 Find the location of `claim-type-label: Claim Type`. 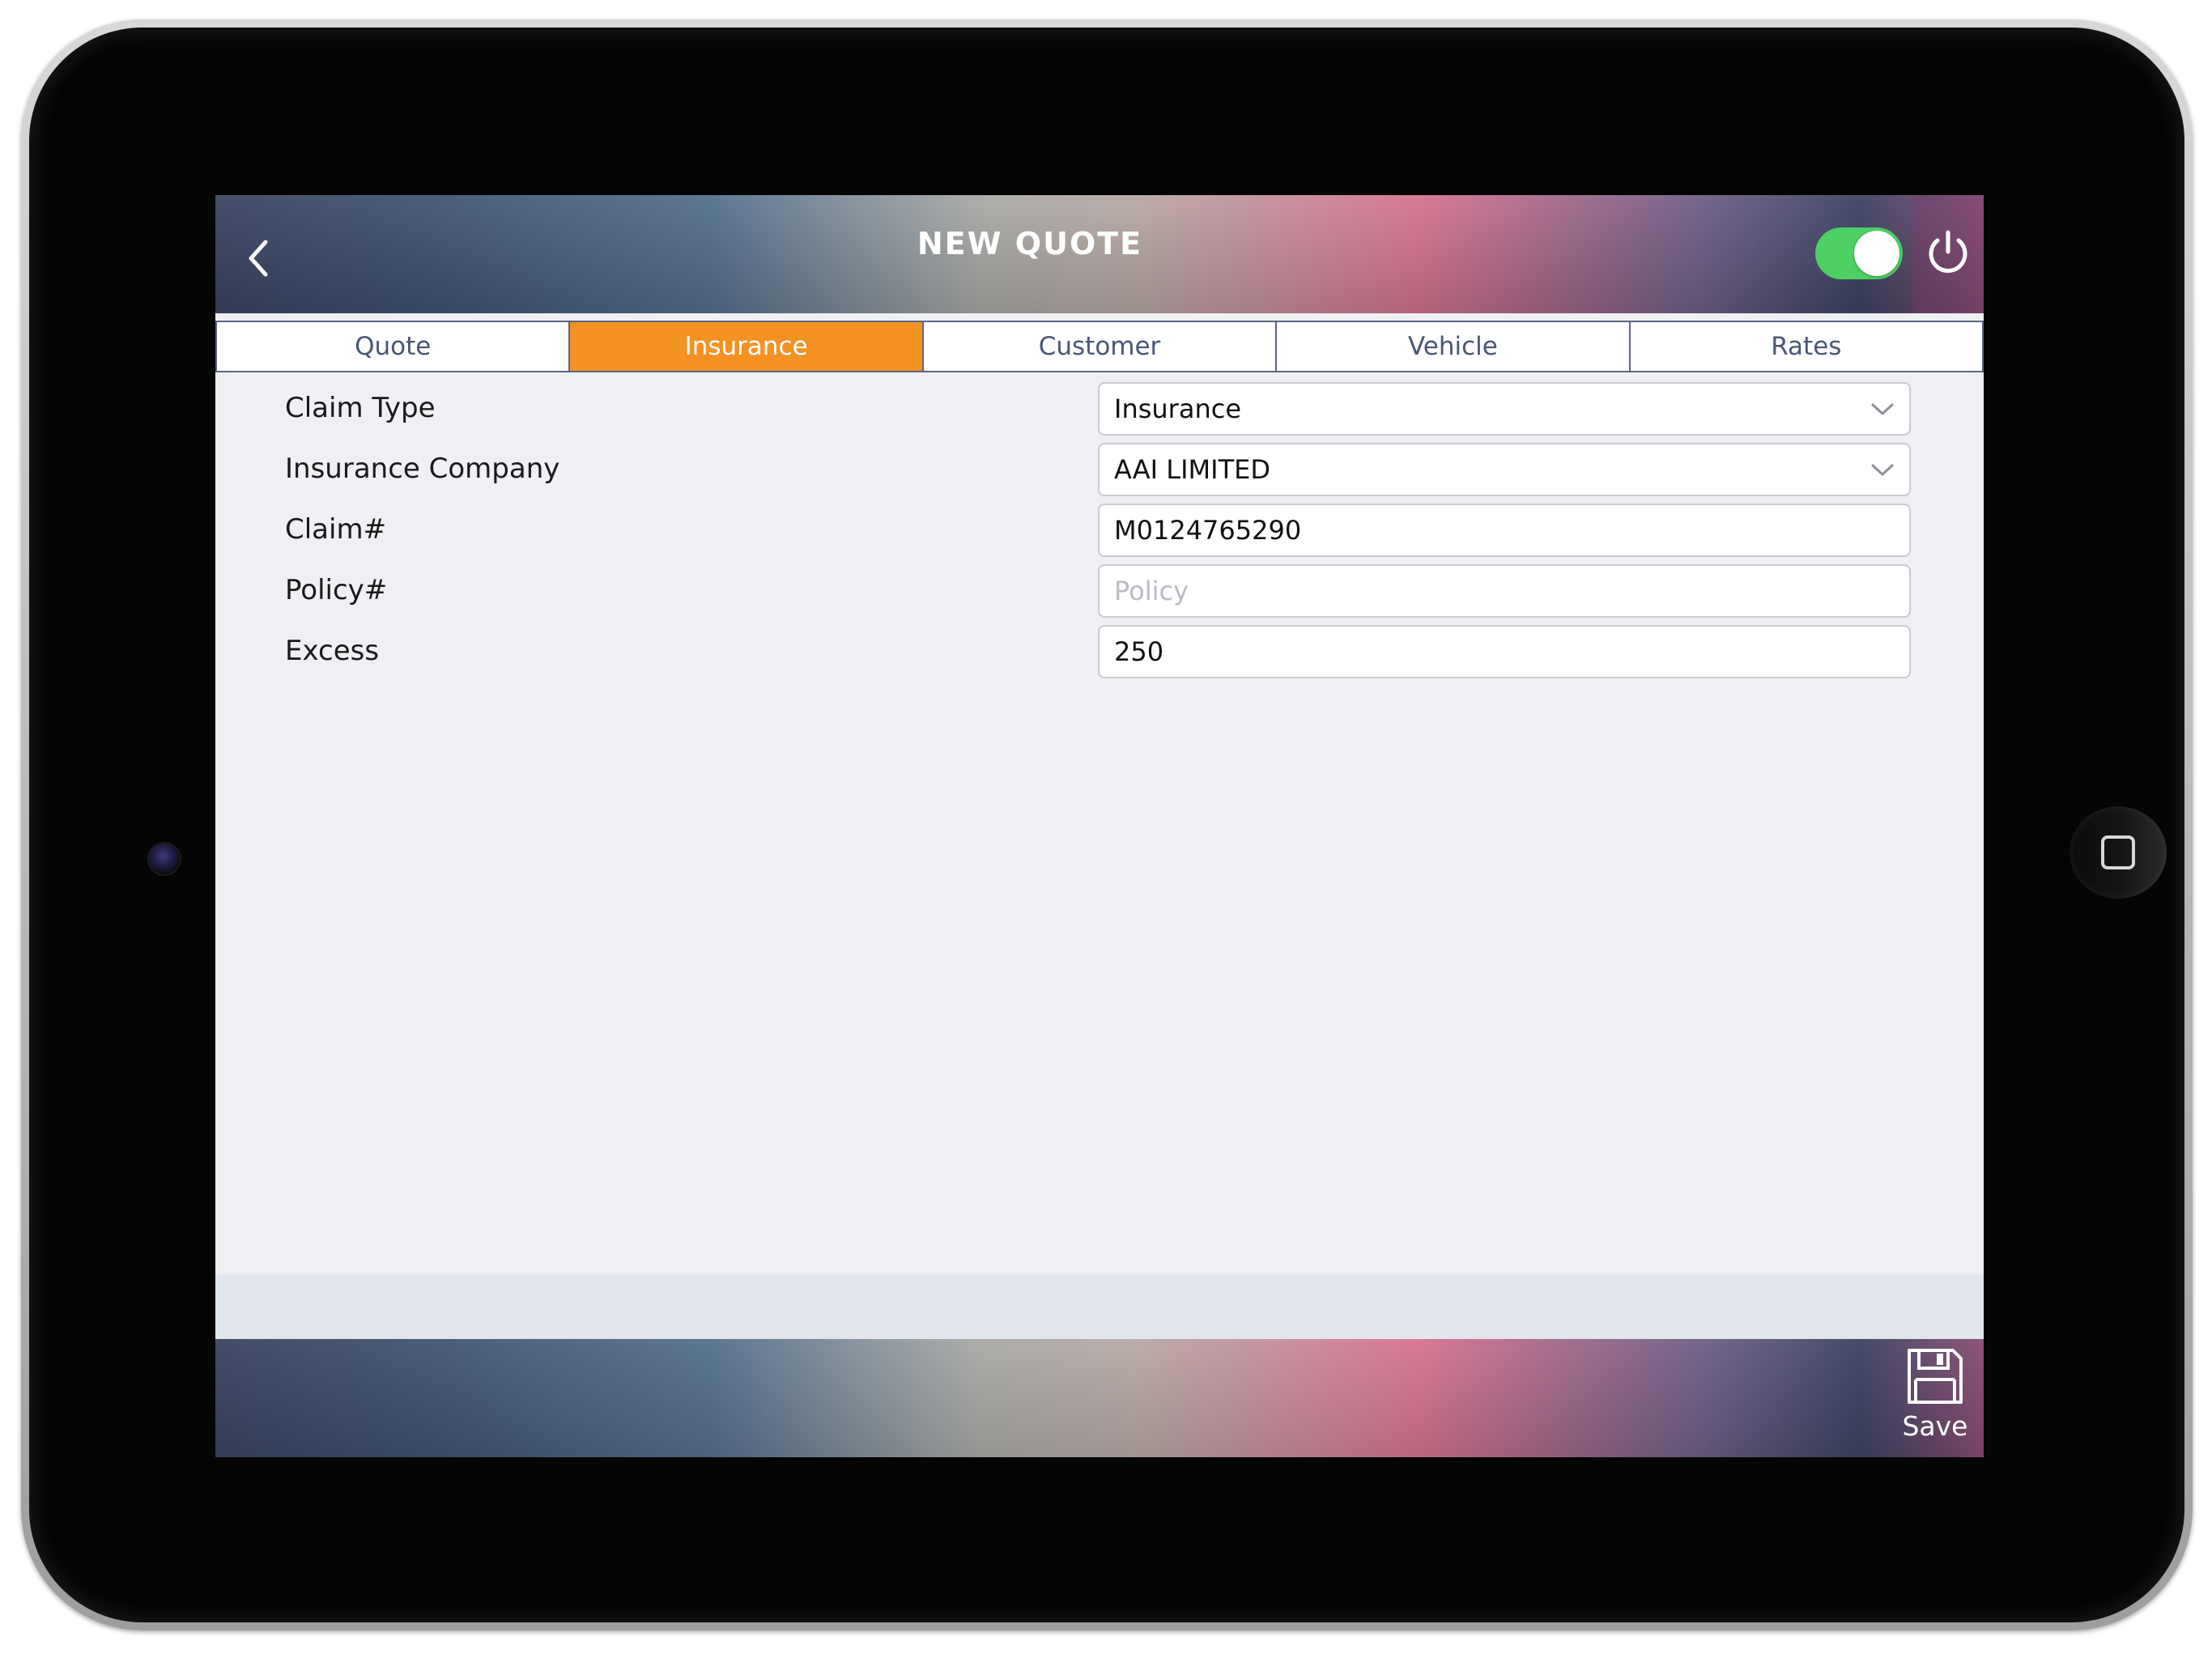

claim-type-label: Claim Type is located at coordinates (360, 408).